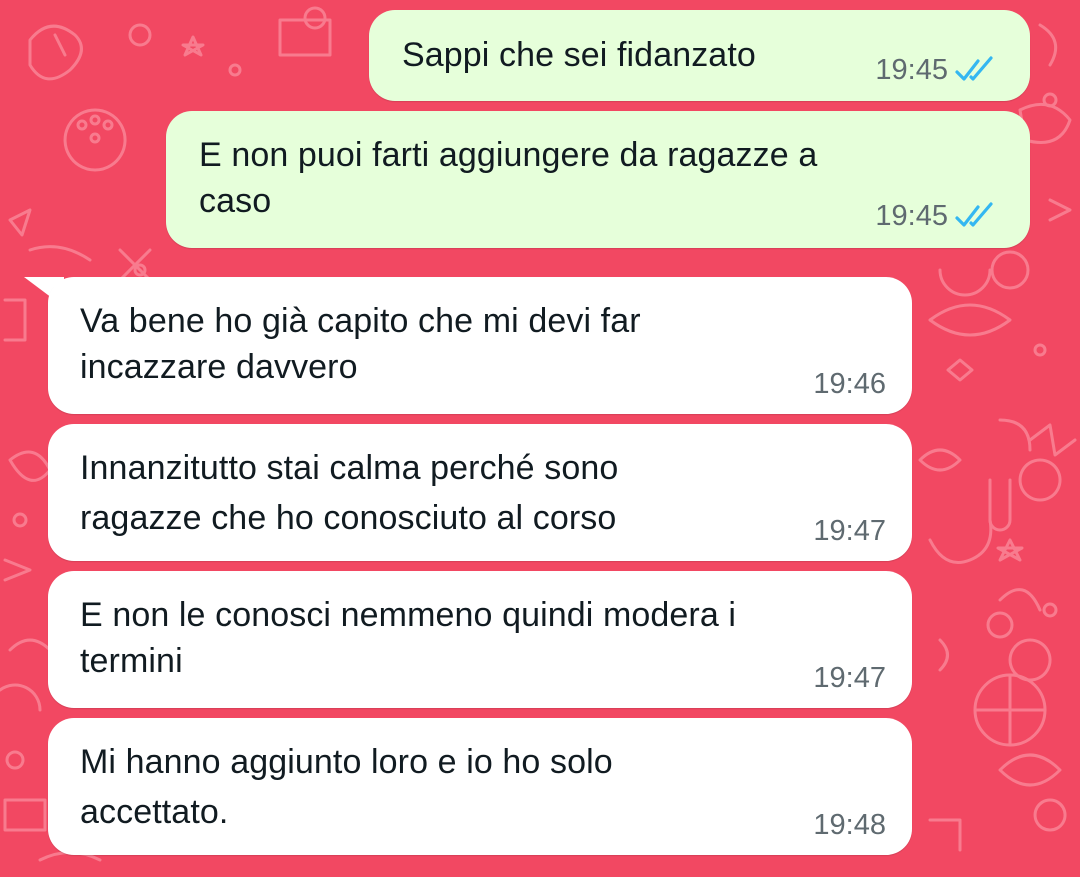  Describe the element at coordinates (508, 155) in the screenshot. I see `message-text-line: E non puoi farti aggiungere da ragazze a` at that location.